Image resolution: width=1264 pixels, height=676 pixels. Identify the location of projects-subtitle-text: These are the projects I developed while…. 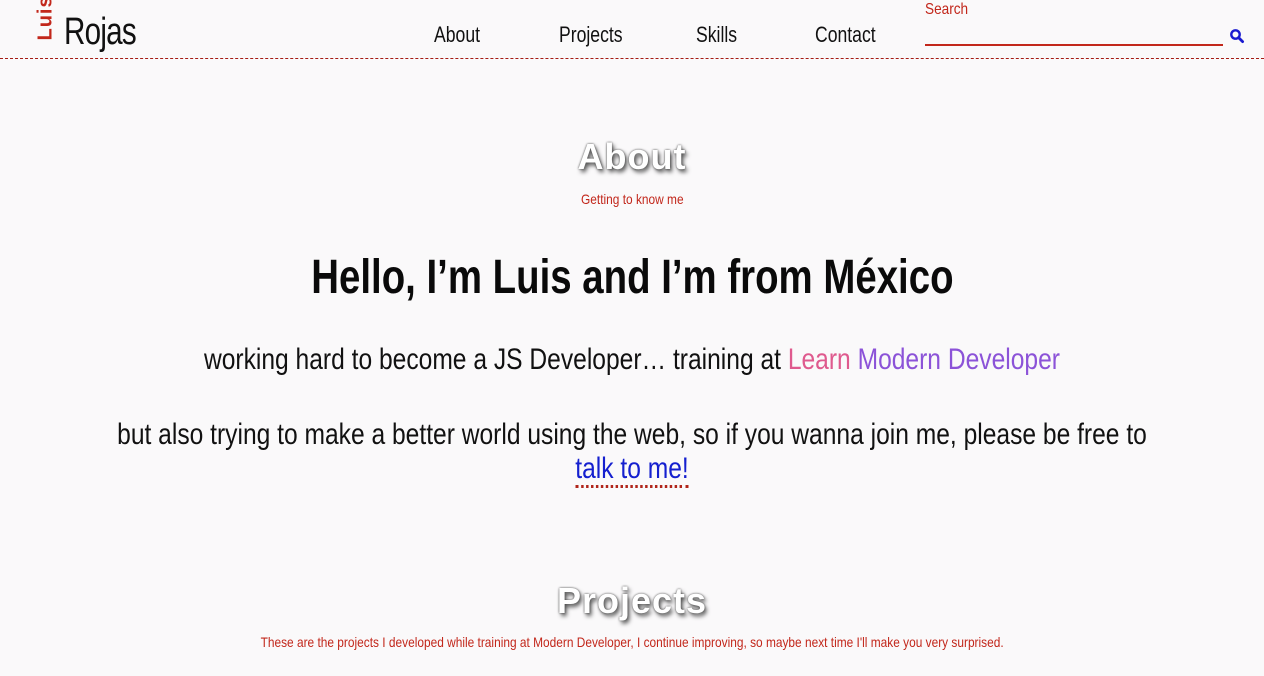
(632, 642).